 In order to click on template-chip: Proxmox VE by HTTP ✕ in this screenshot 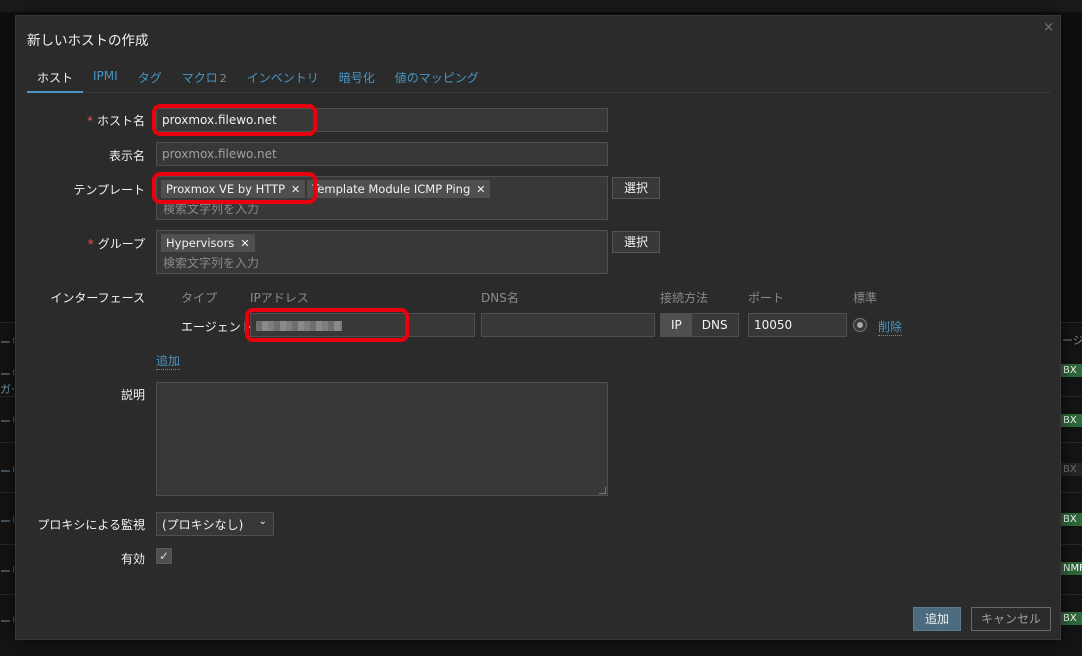, I will do `click(233, 189)`.